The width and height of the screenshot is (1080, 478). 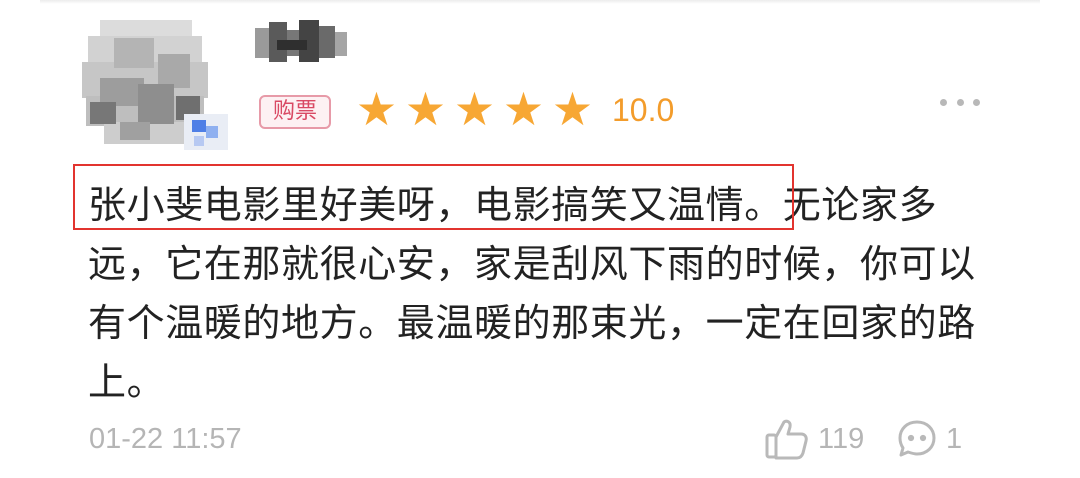 What do you see at coordinates (540, 2) in the screenshot?
I see `top-divider` at bounding box center [540, 2].